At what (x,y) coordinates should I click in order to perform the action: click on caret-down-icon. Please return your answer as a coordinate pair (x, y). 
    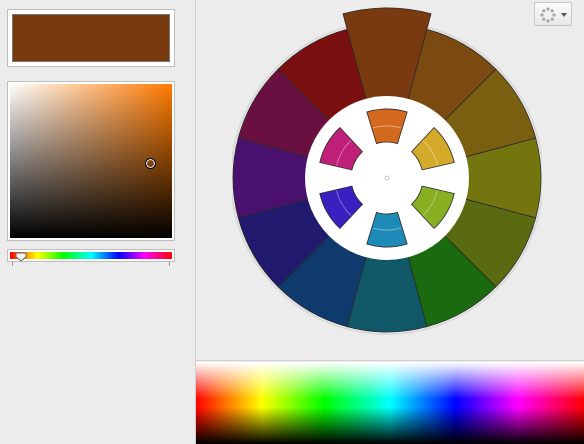
    Looking at the image, I should click on (564, 15).